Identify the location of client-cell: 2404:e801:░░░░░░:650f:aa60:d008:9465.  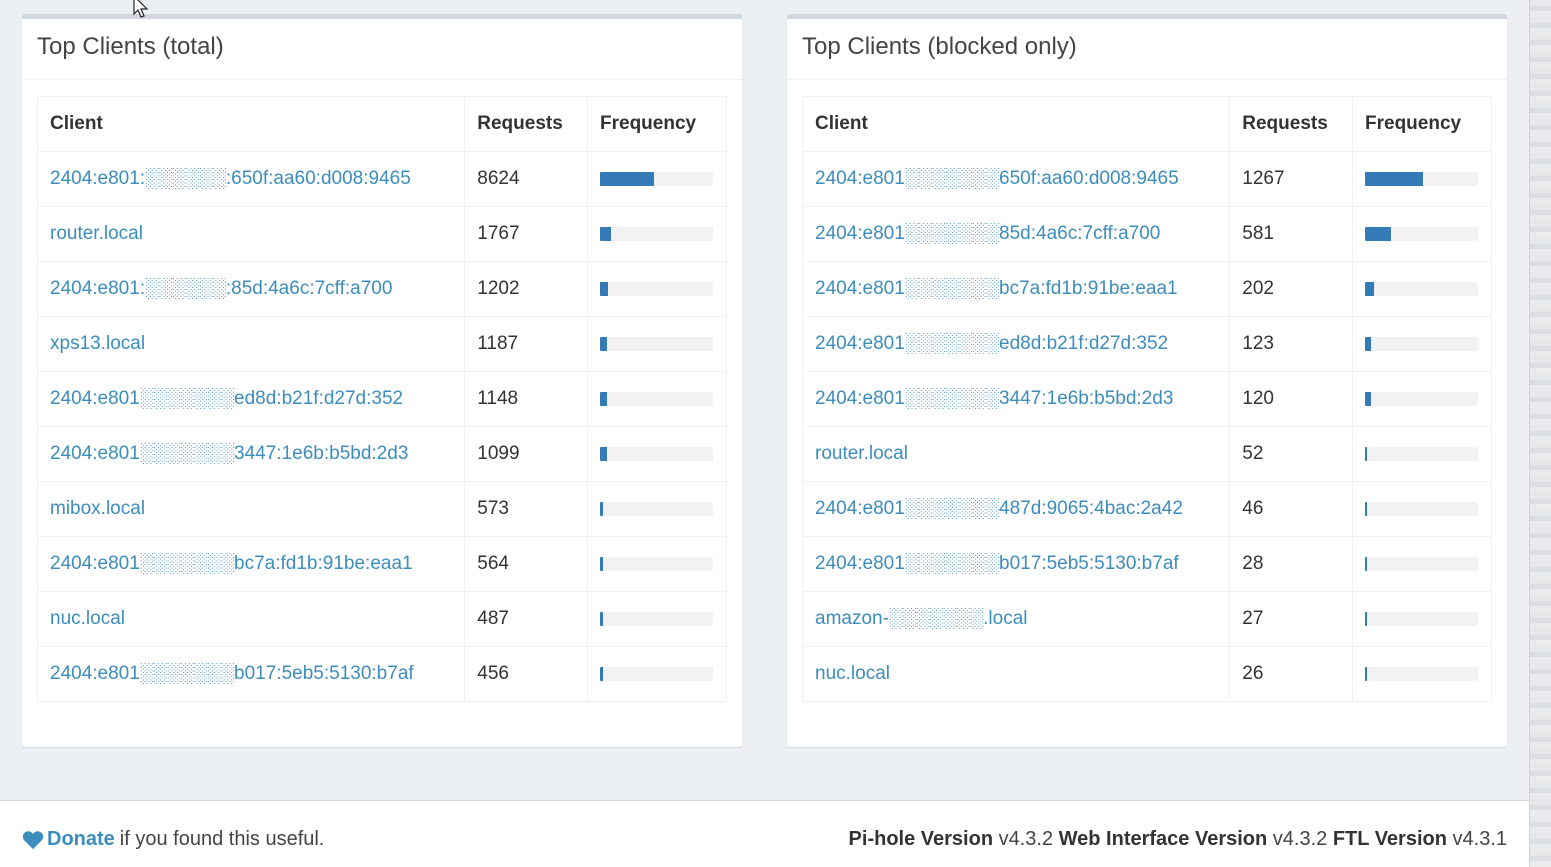
(251, 179).